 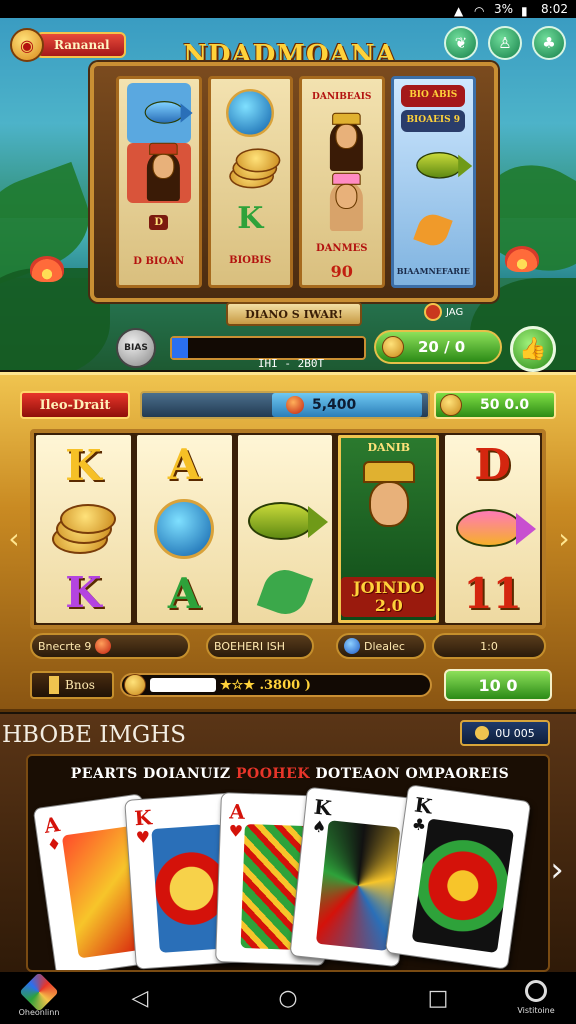 What do you see at coordinates (433, 95) in the screenshot?
I see `symbol-caption: BIO ABIS` at bounding box center [433, 95].